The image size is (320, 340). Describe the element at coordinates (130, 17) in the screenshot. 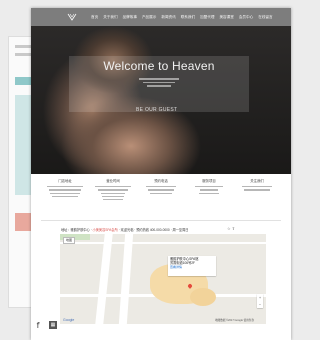

I see `nav-item-brand: 品牌故事` at that location.